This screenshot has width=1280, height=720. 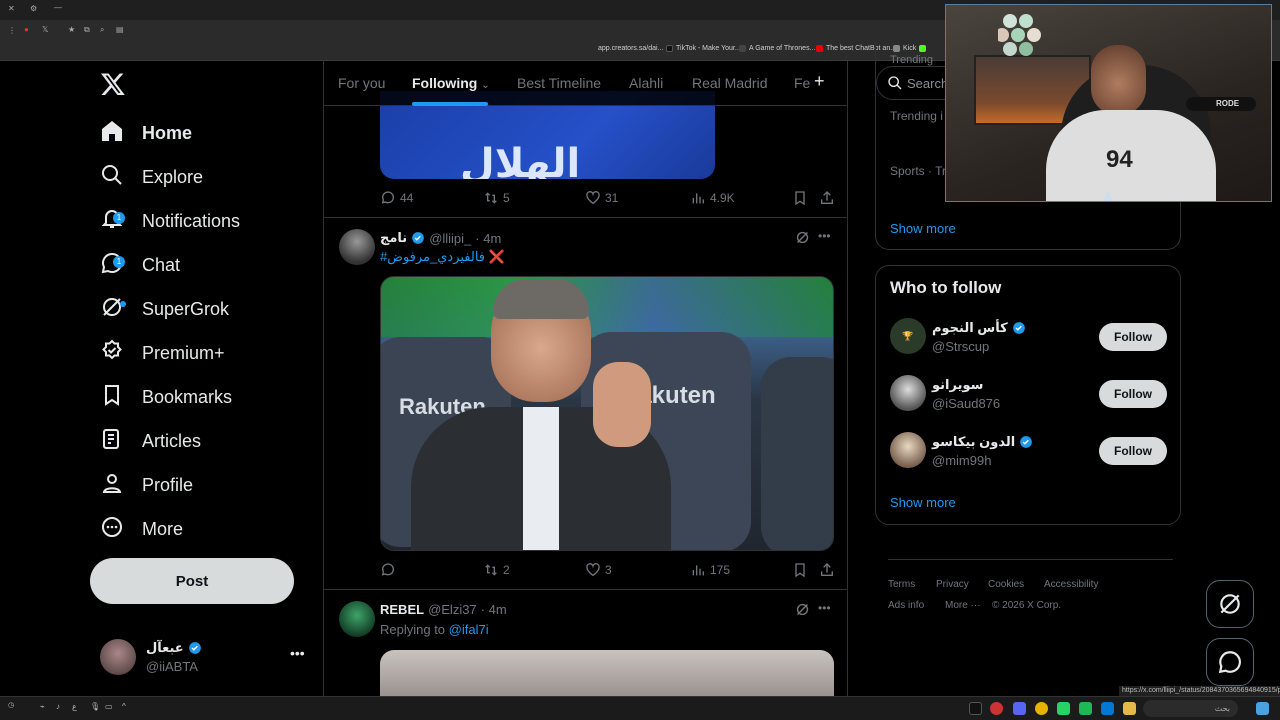 What do you see at coordinates (1063, 708) in the screenshot?
I see `whatsapp-app-icon` at bounding box center [1063, 708].